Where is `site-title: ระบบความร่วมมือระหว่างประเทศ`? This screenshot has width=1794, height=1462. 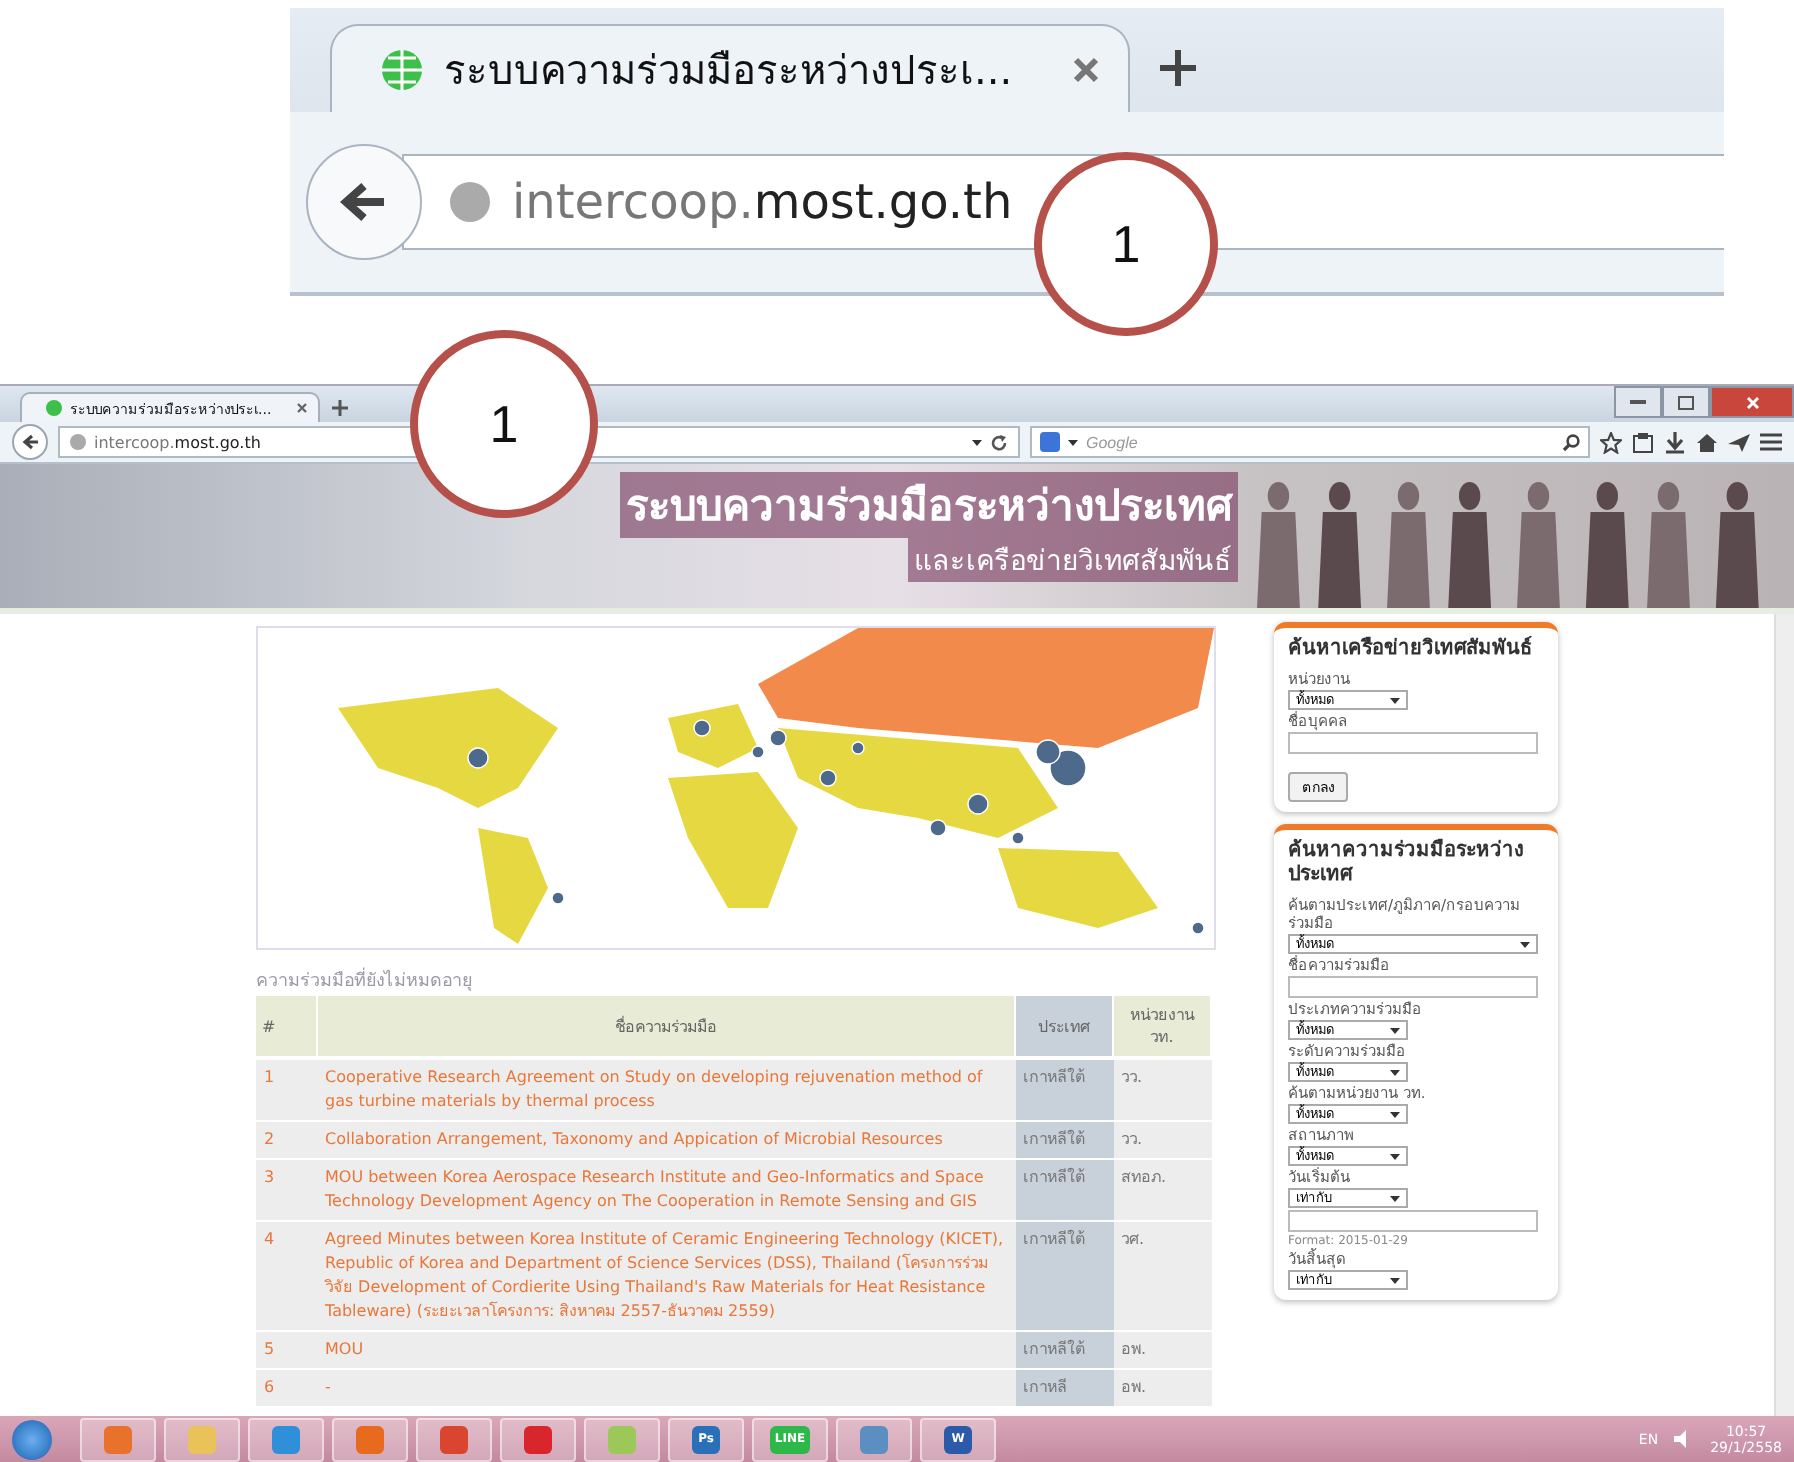 site-title: ระบบความร่วมมือระหว่างประเทศ is located at coordinates (929, 505).